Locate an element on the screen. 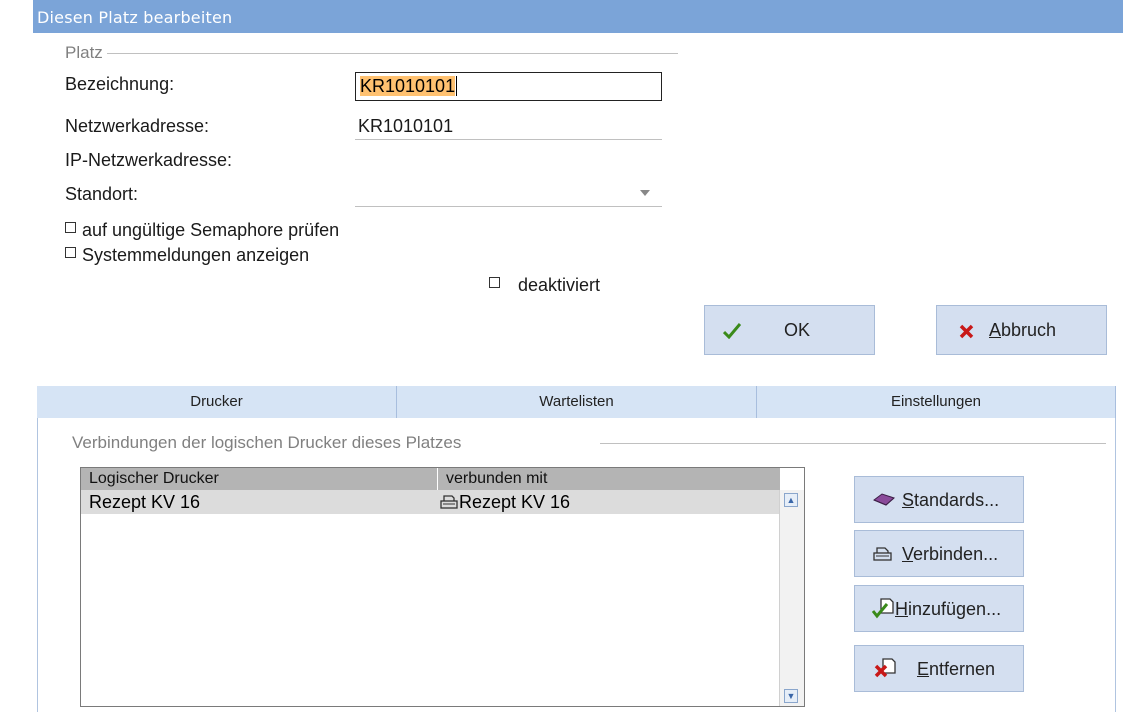 This screenshot has width=1123, height=712. ok-button: OK is located at coordinates (789, 330).